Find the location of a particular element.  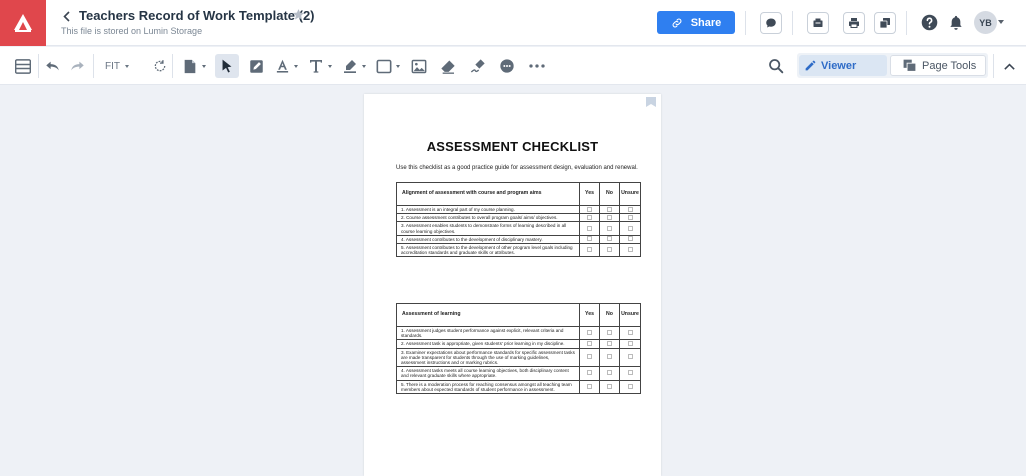

signature-icon is located at coordinates (478, 66).